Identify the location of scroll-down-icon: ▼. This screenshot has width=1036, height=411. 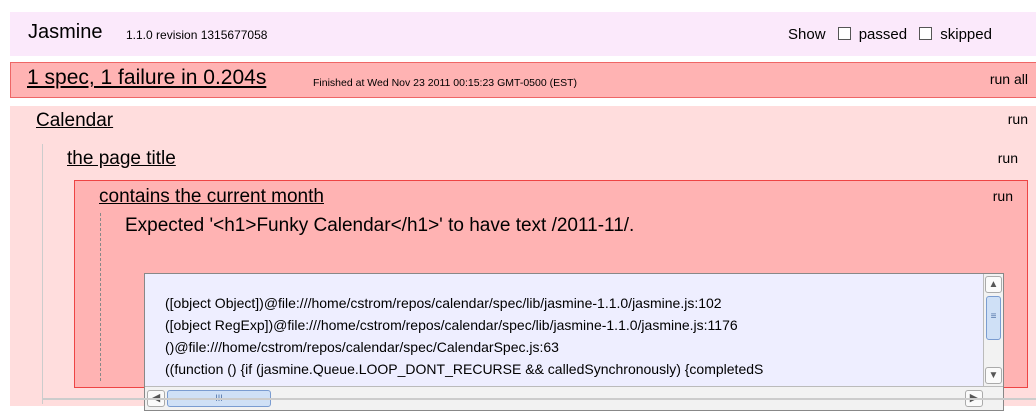
(993, 375).